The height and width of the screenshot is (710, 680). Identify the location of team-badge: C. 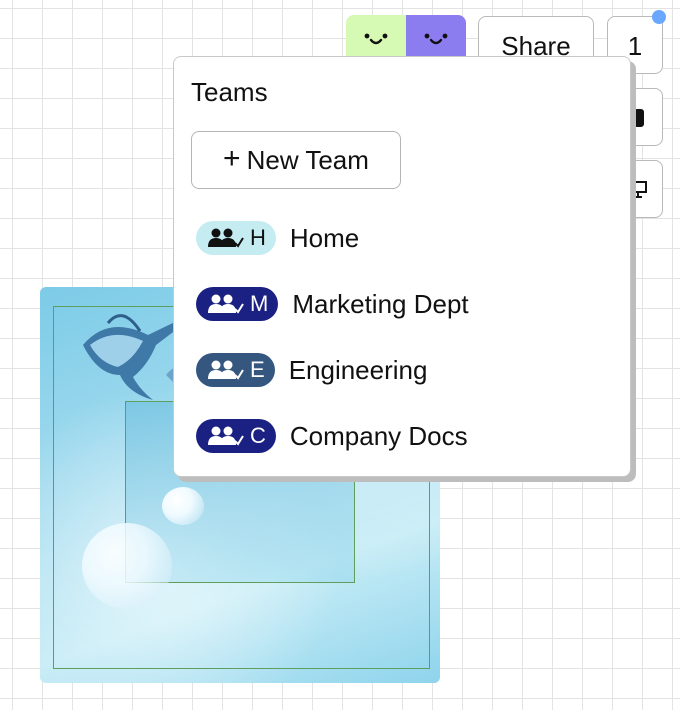
(236, 436).